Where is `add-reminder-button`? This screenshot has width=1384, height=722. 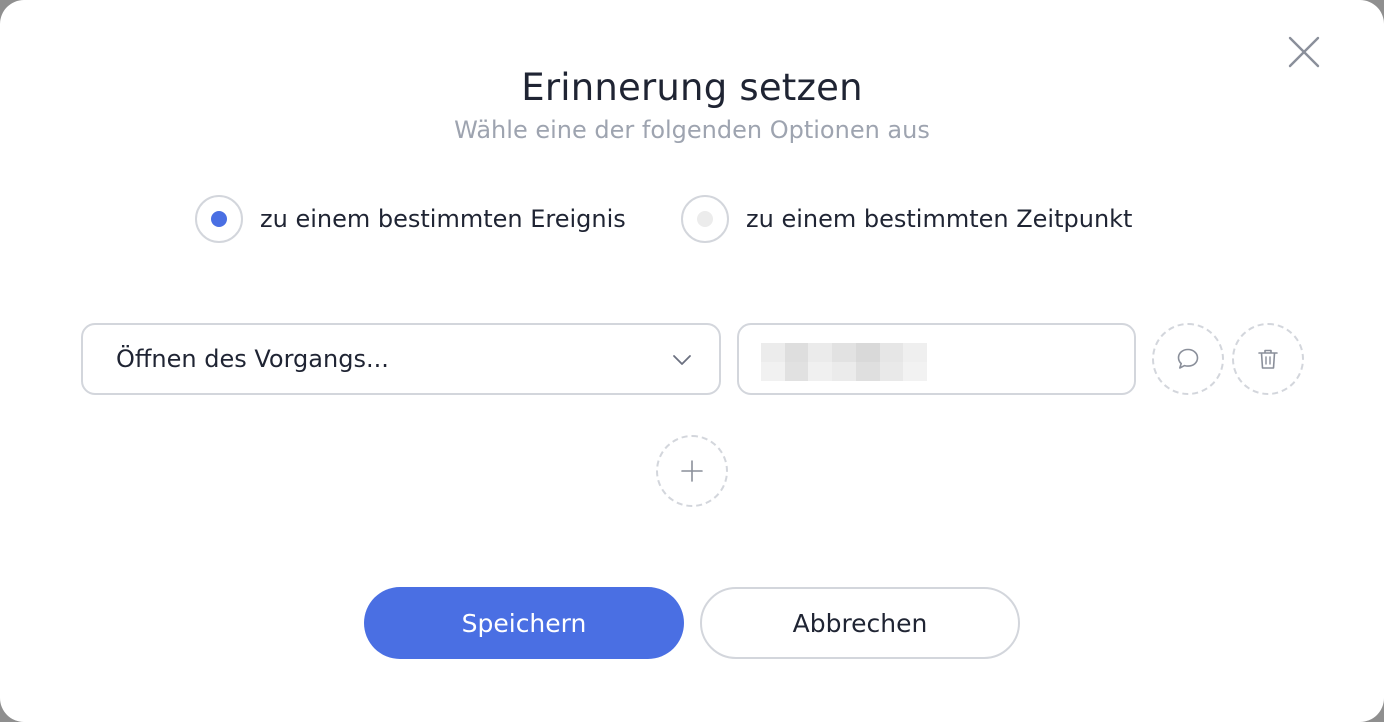 add-reminder-button is located at coordinates (692, 471).